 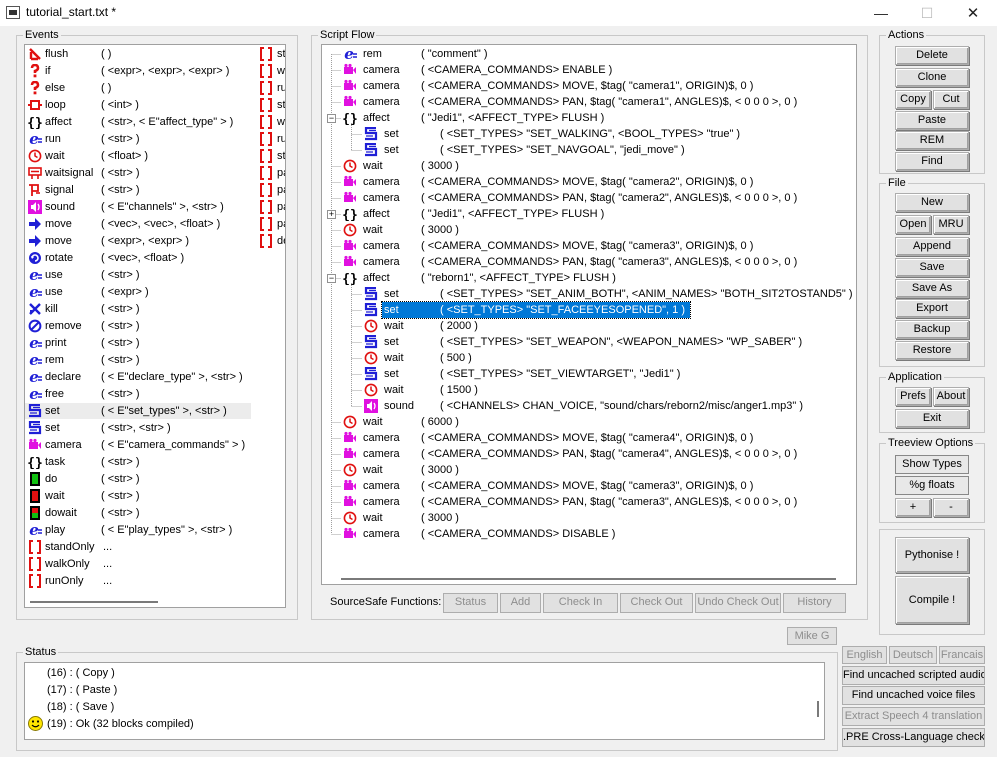 I want to click on minimize-button: —, so click(x=881, y=13).